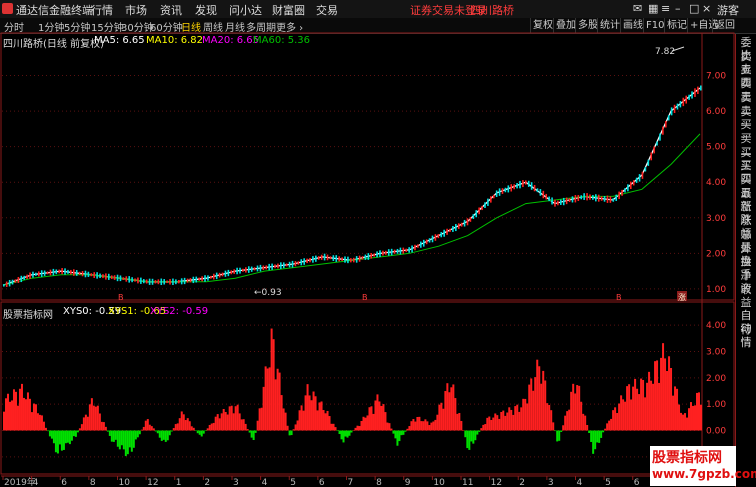  I want to click on indicator-tick-label: 0.00, so click(716, 432).